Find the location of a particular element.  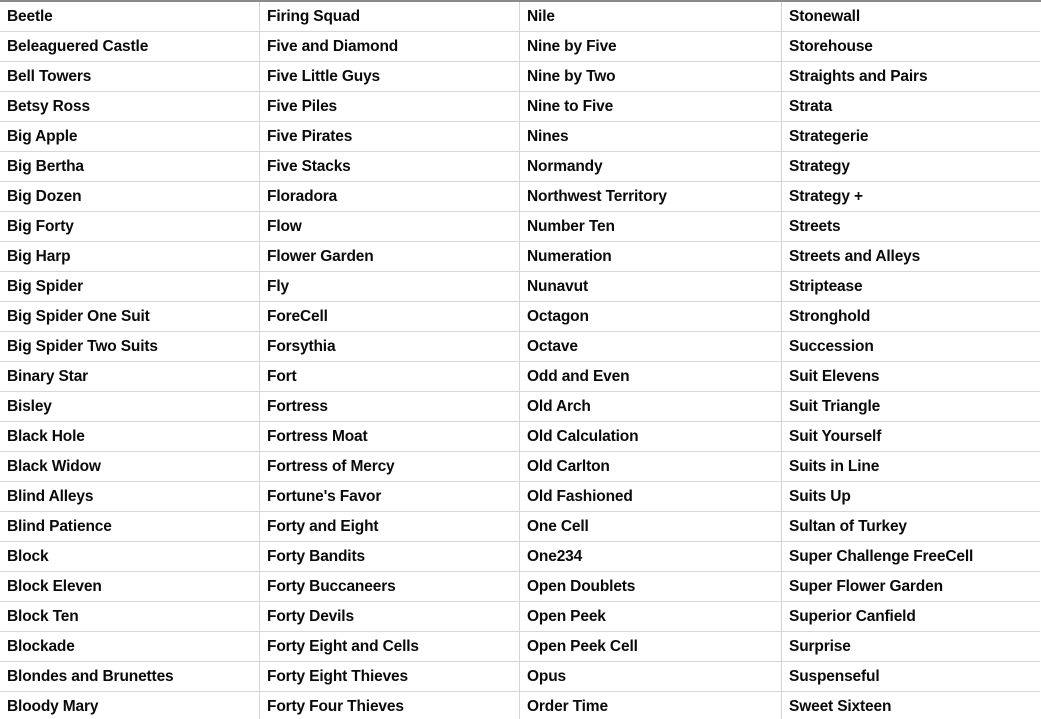

table-cell: Forty Eight and Cells is located at coordinates (389, 647).